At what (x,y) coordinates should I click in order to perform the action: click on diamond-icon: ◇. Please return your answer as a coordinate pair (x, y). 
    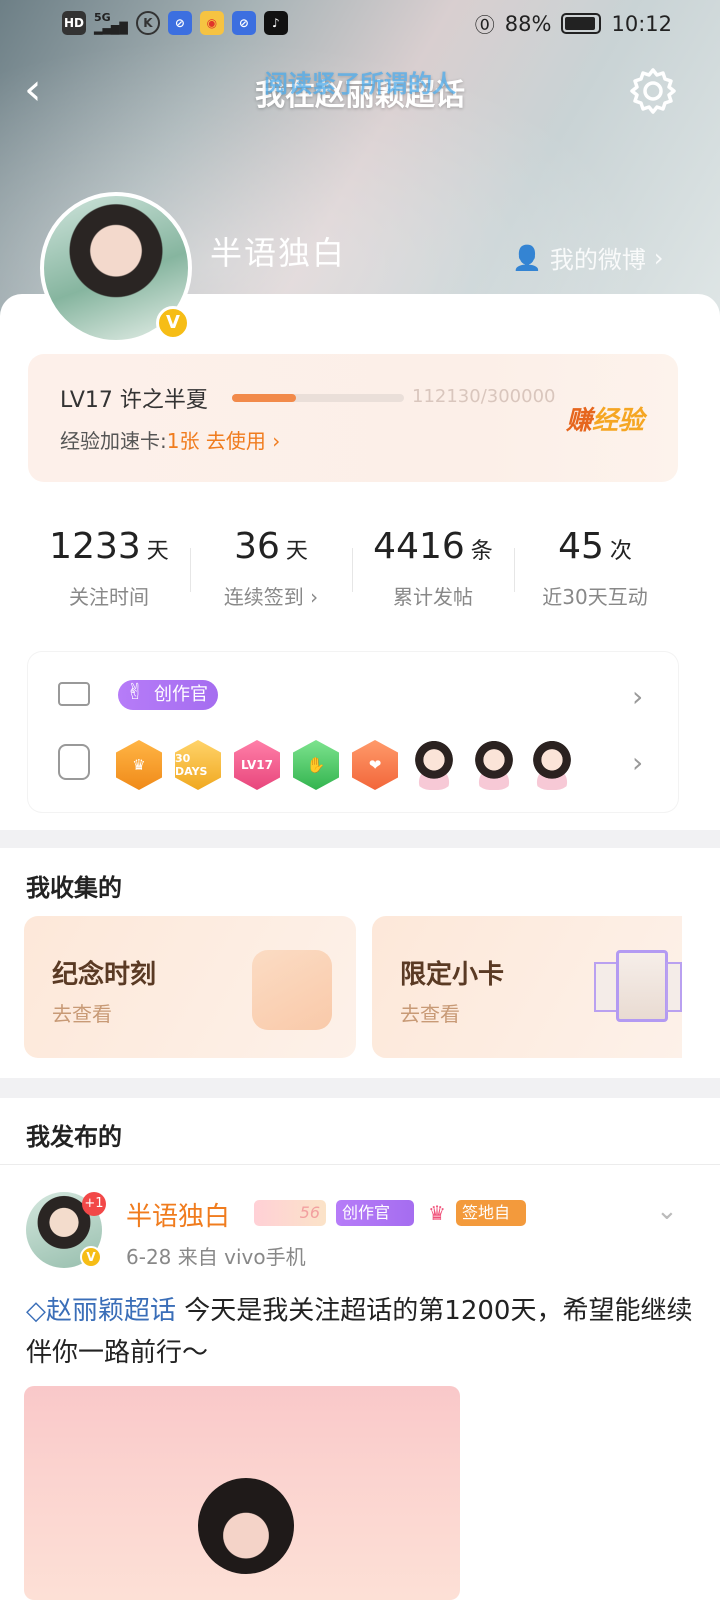
    Looking at the image, I should click on (36, 1311).